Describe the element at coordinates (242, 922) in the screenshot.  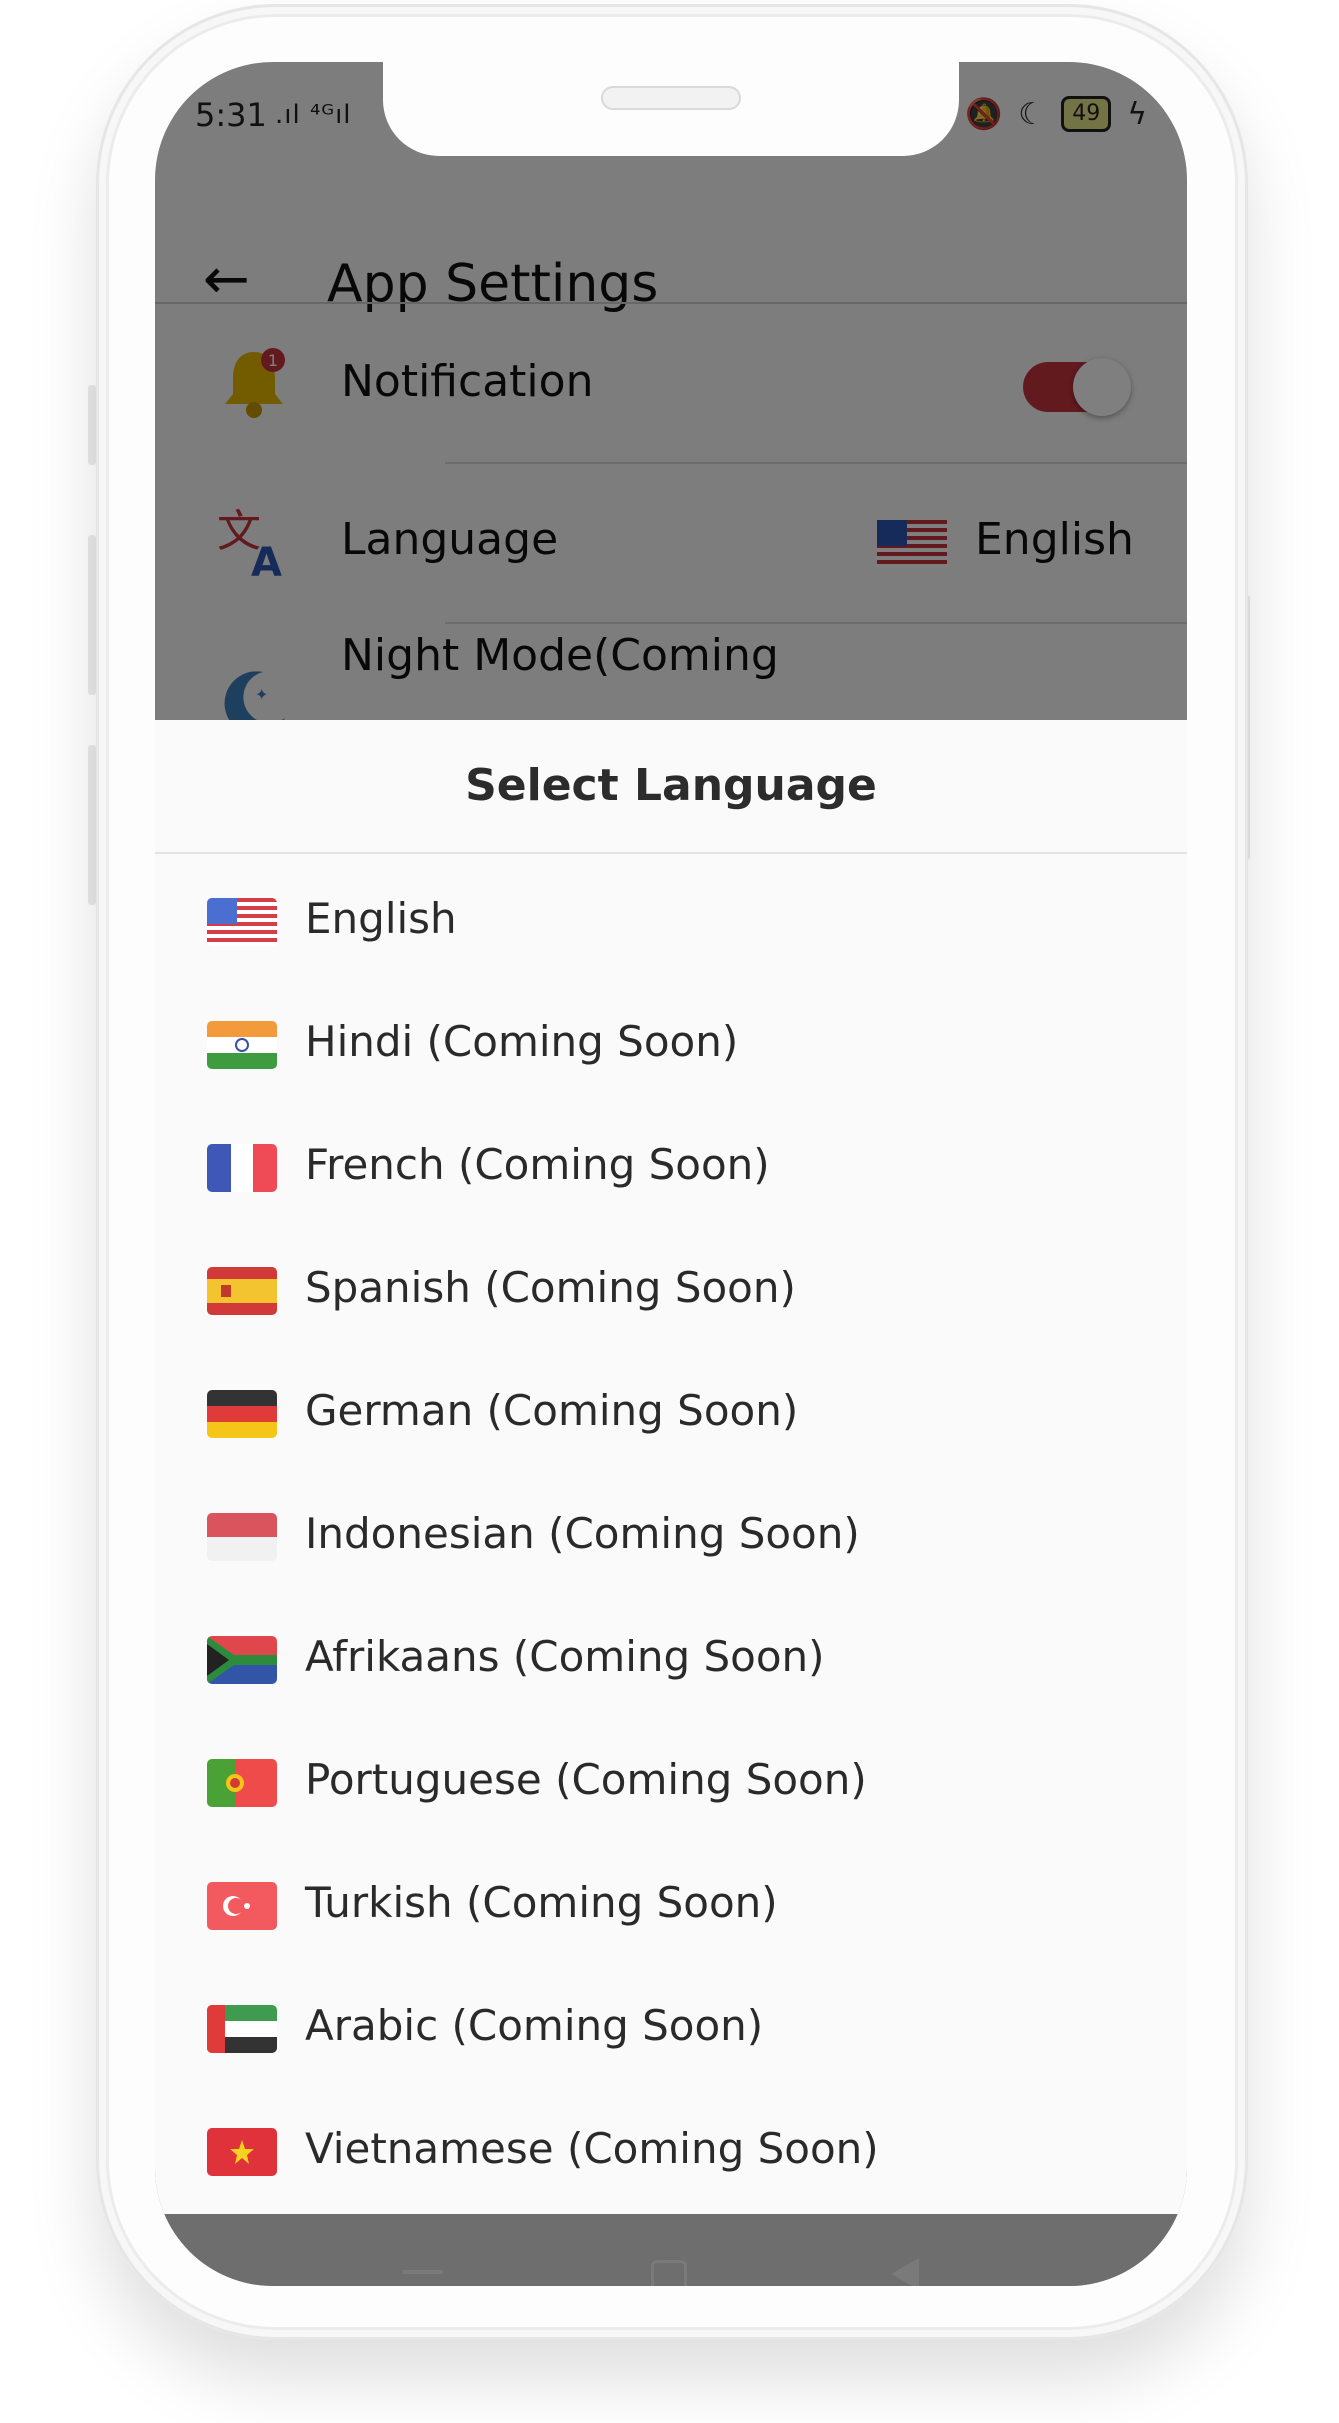
I see `us-flag-icon` at that location.